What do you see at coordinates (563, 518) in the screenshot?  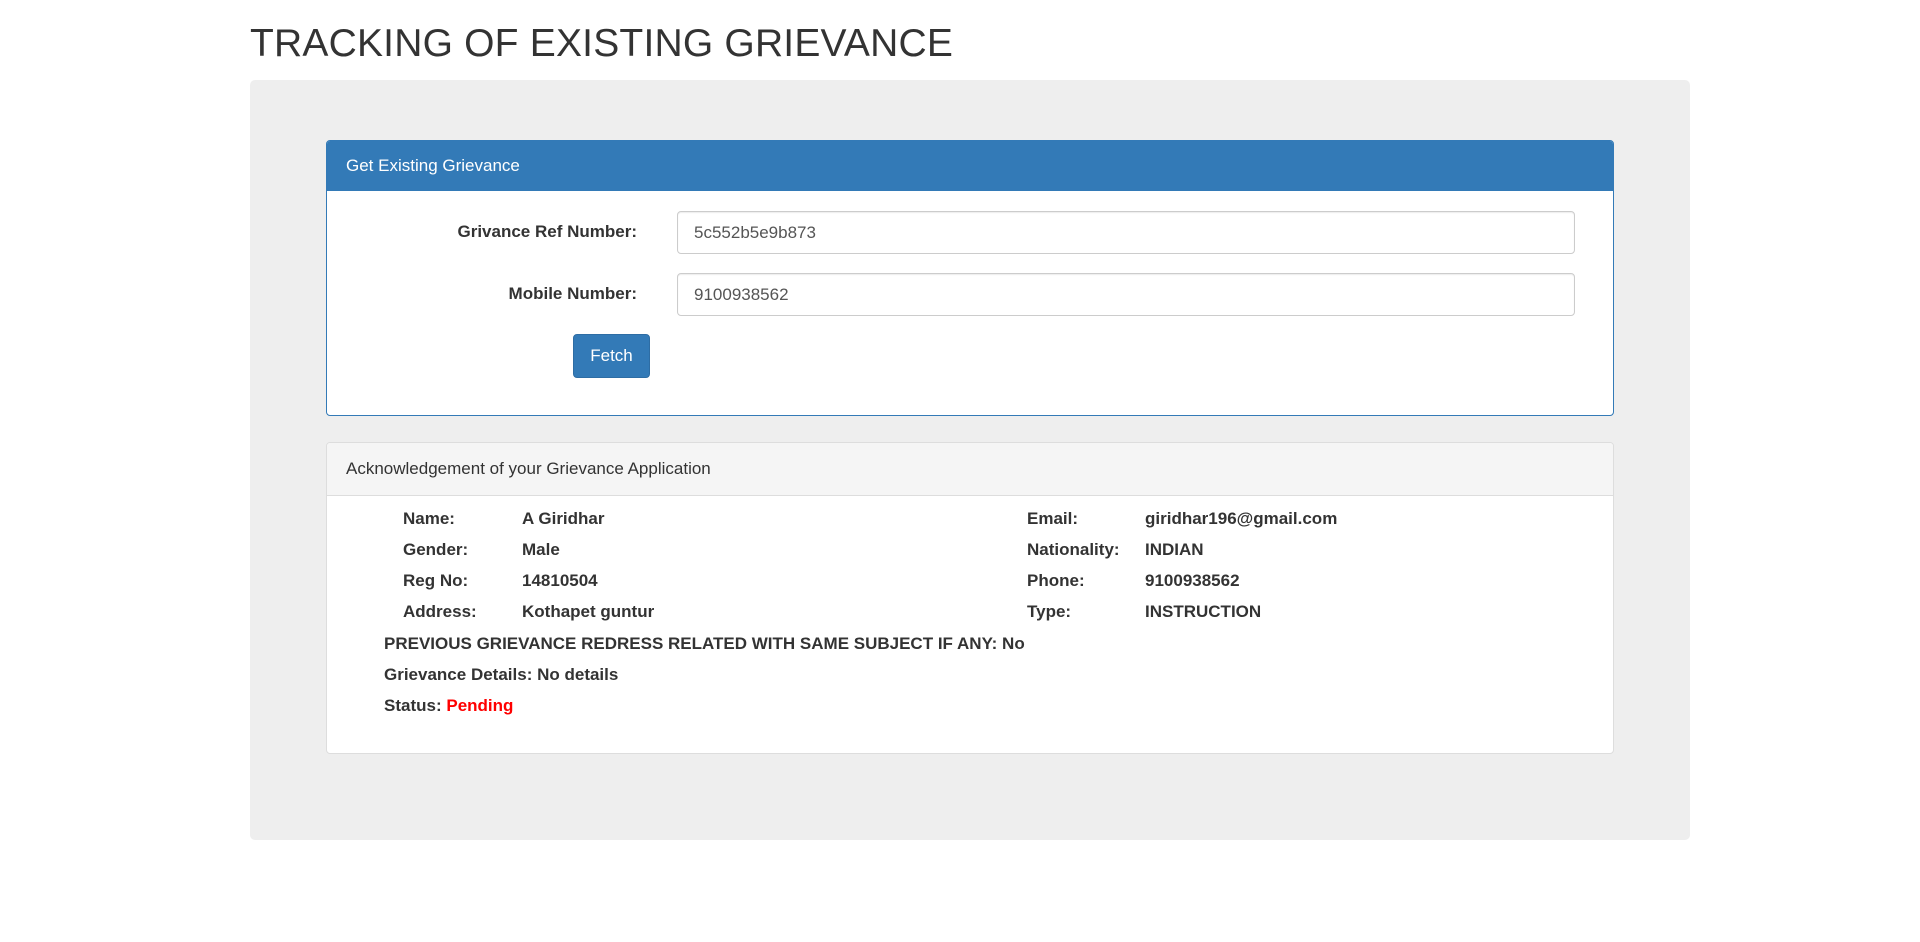 I see `name-value: A Giridhar` at bounding box center [563, 518].